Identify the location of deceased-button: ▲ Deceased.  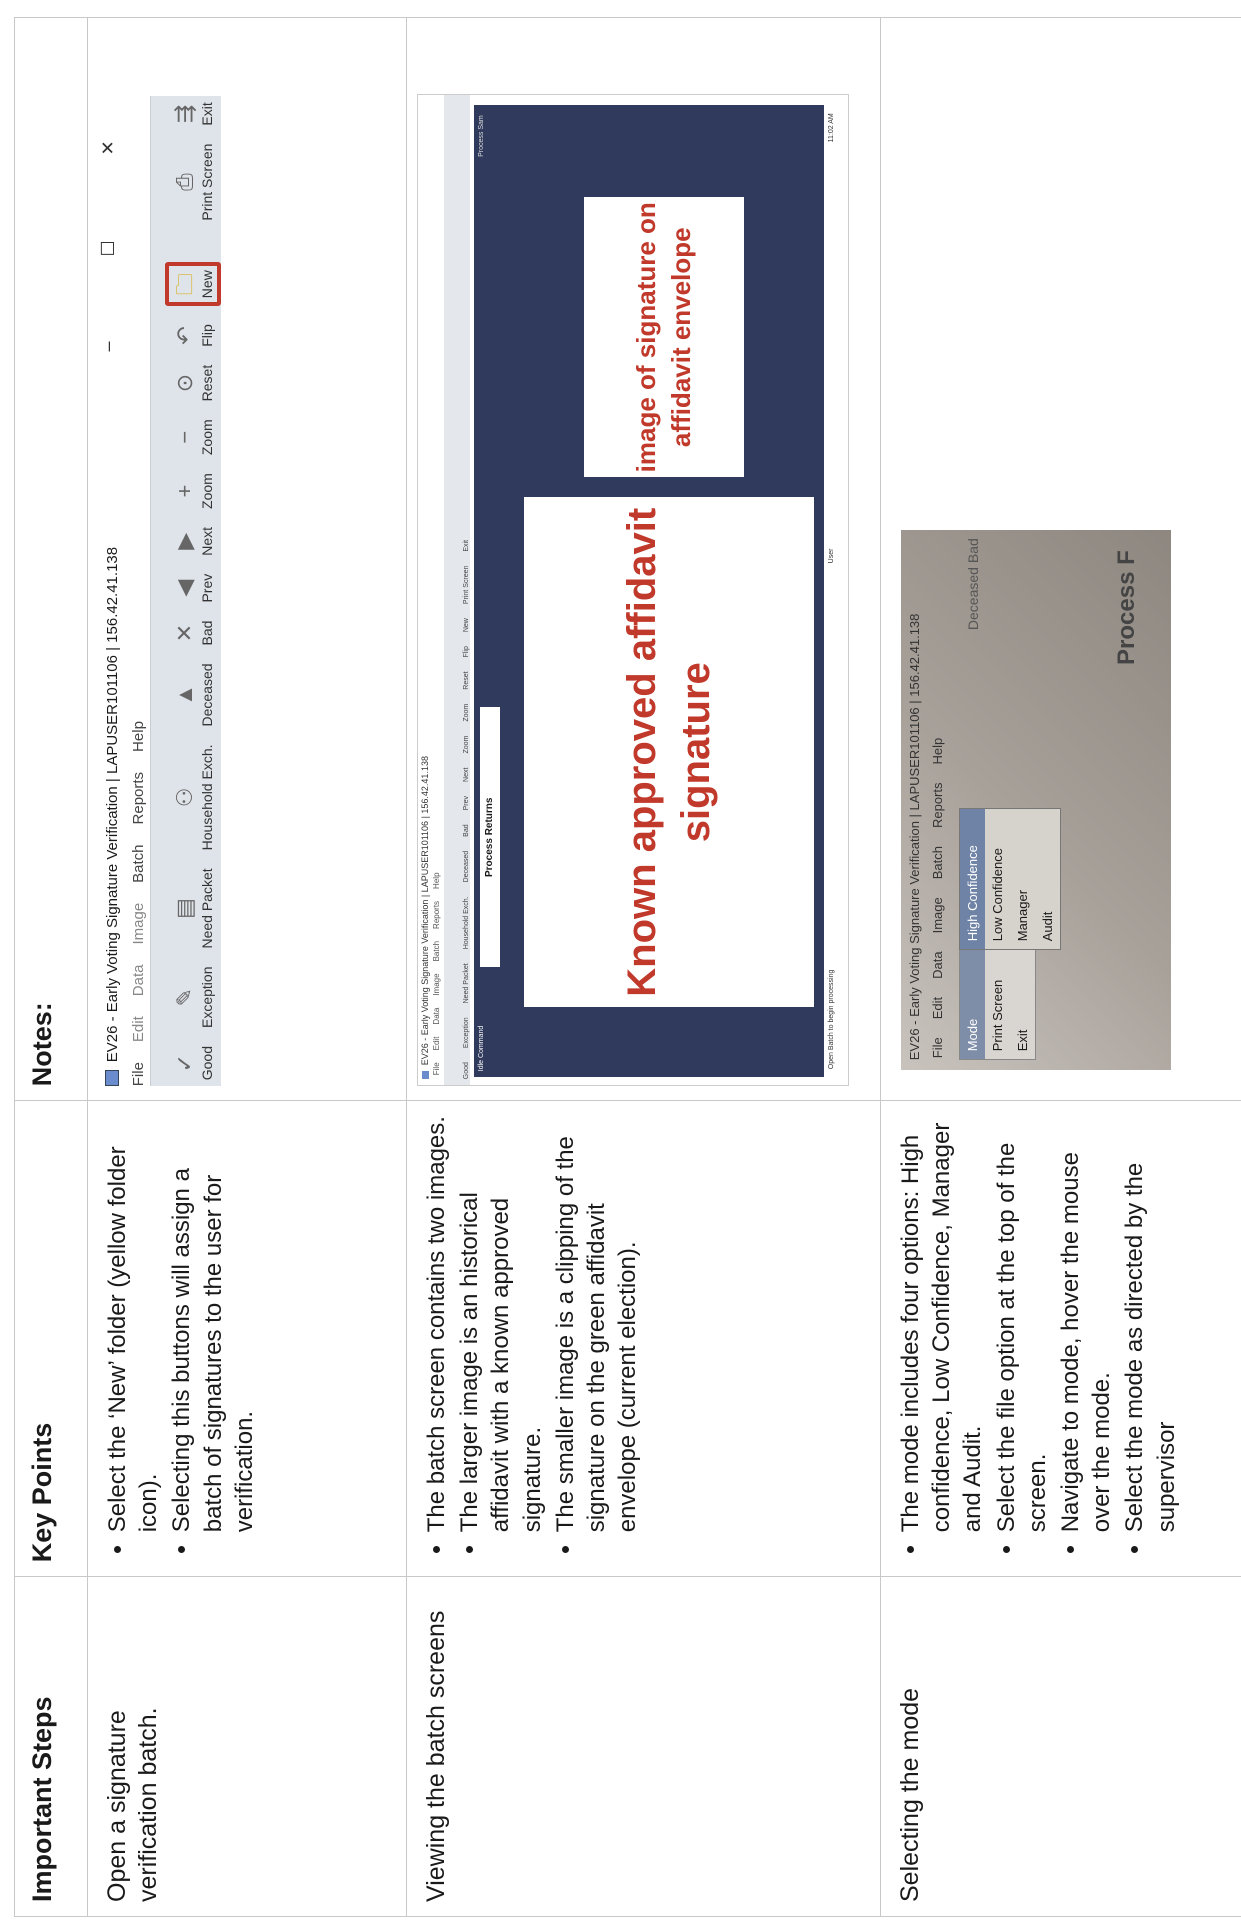
(196, 694).